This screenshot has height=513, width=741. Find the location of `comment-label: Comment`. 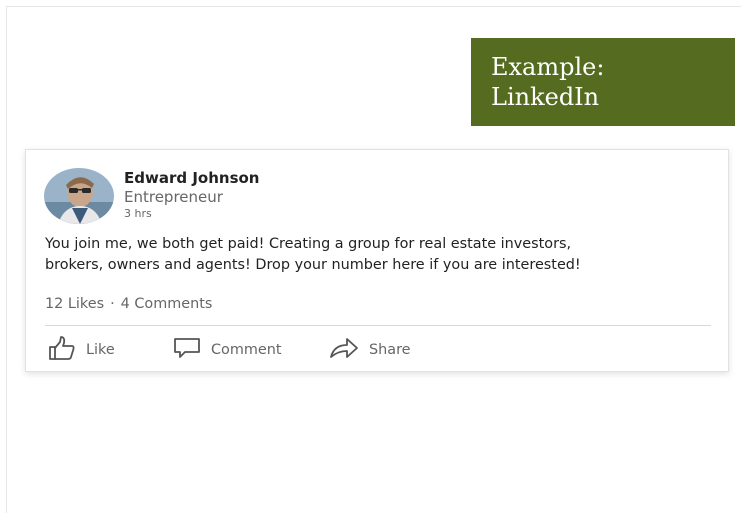

comment-label: Comment is located at coordinates (246, 350).